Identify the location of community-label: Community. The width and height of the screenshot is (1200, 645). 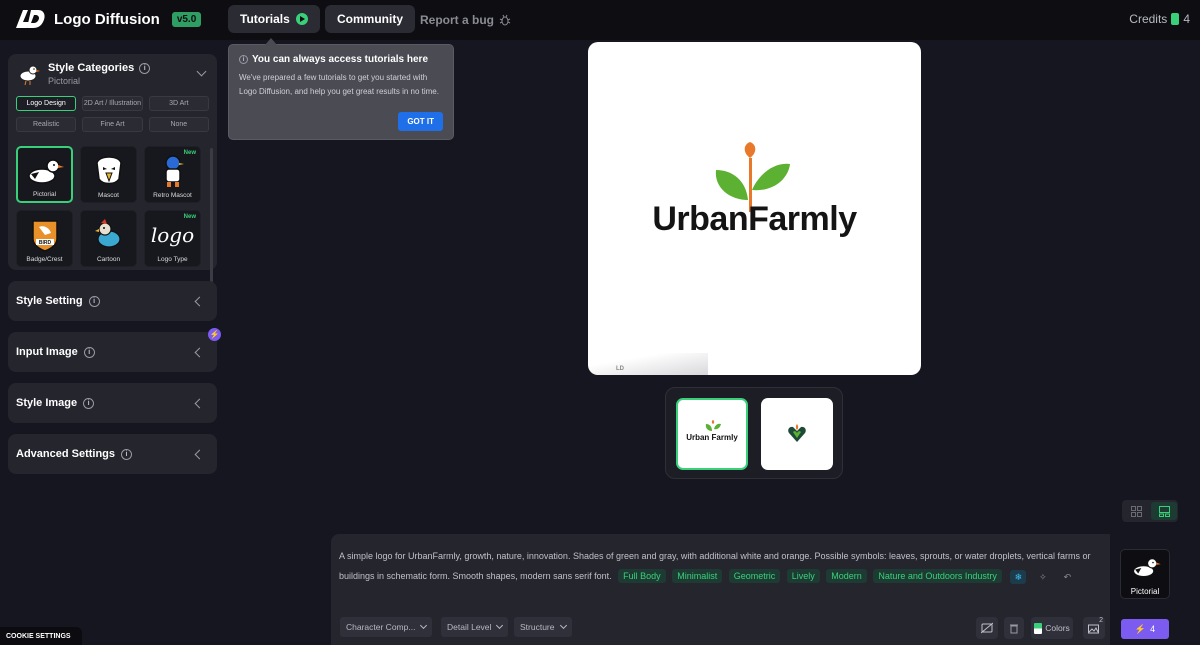
(370, 19).